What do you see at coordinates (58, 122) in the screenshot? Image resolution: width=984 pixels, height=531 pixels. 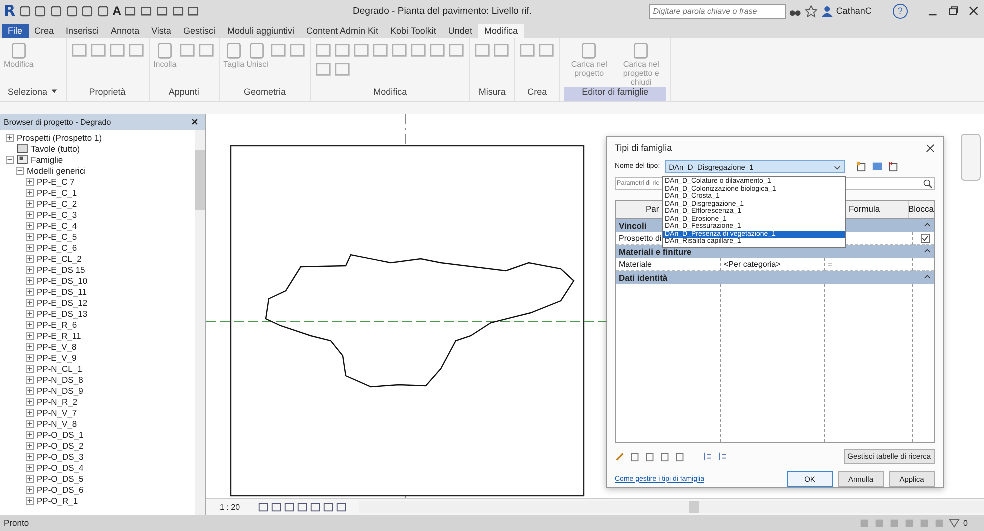 I see `browser-title: Browser di progetto - Degrado` at bounding box center [58, 122].